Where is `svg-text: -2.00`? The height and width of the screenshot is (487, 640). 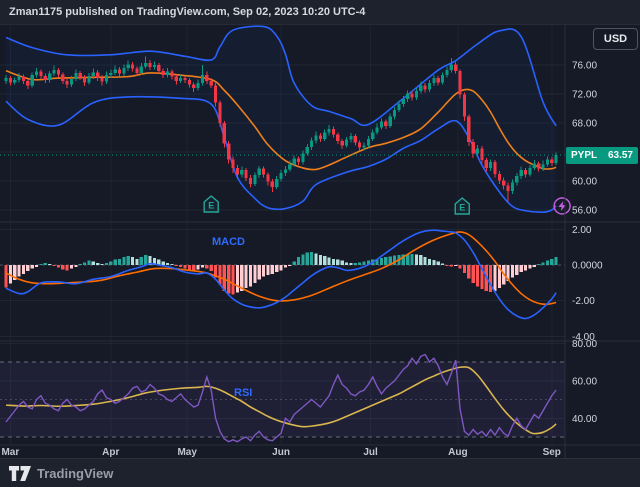 svg-text: -2.00 is located at coordinates (583, 301).